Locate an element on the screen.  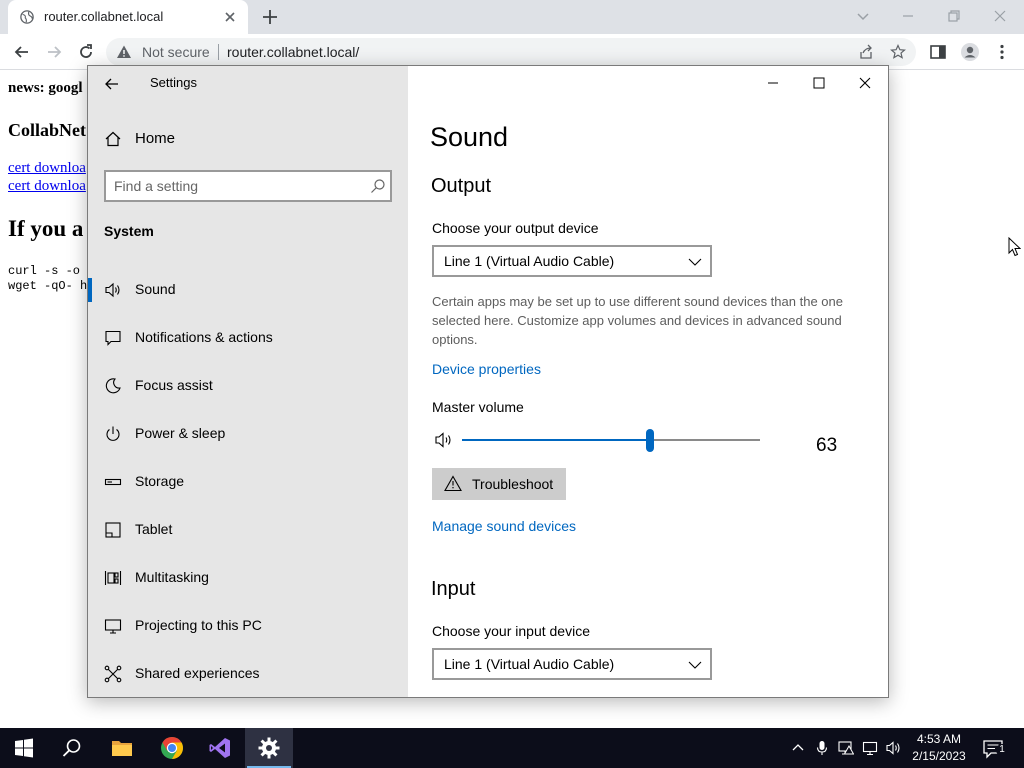
start-button is located at coordinates (24, 748).